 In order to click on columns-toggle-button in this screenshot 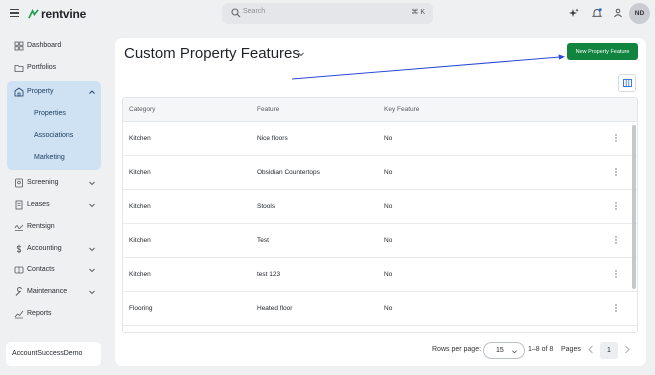, I will do `click(627, 83)`.